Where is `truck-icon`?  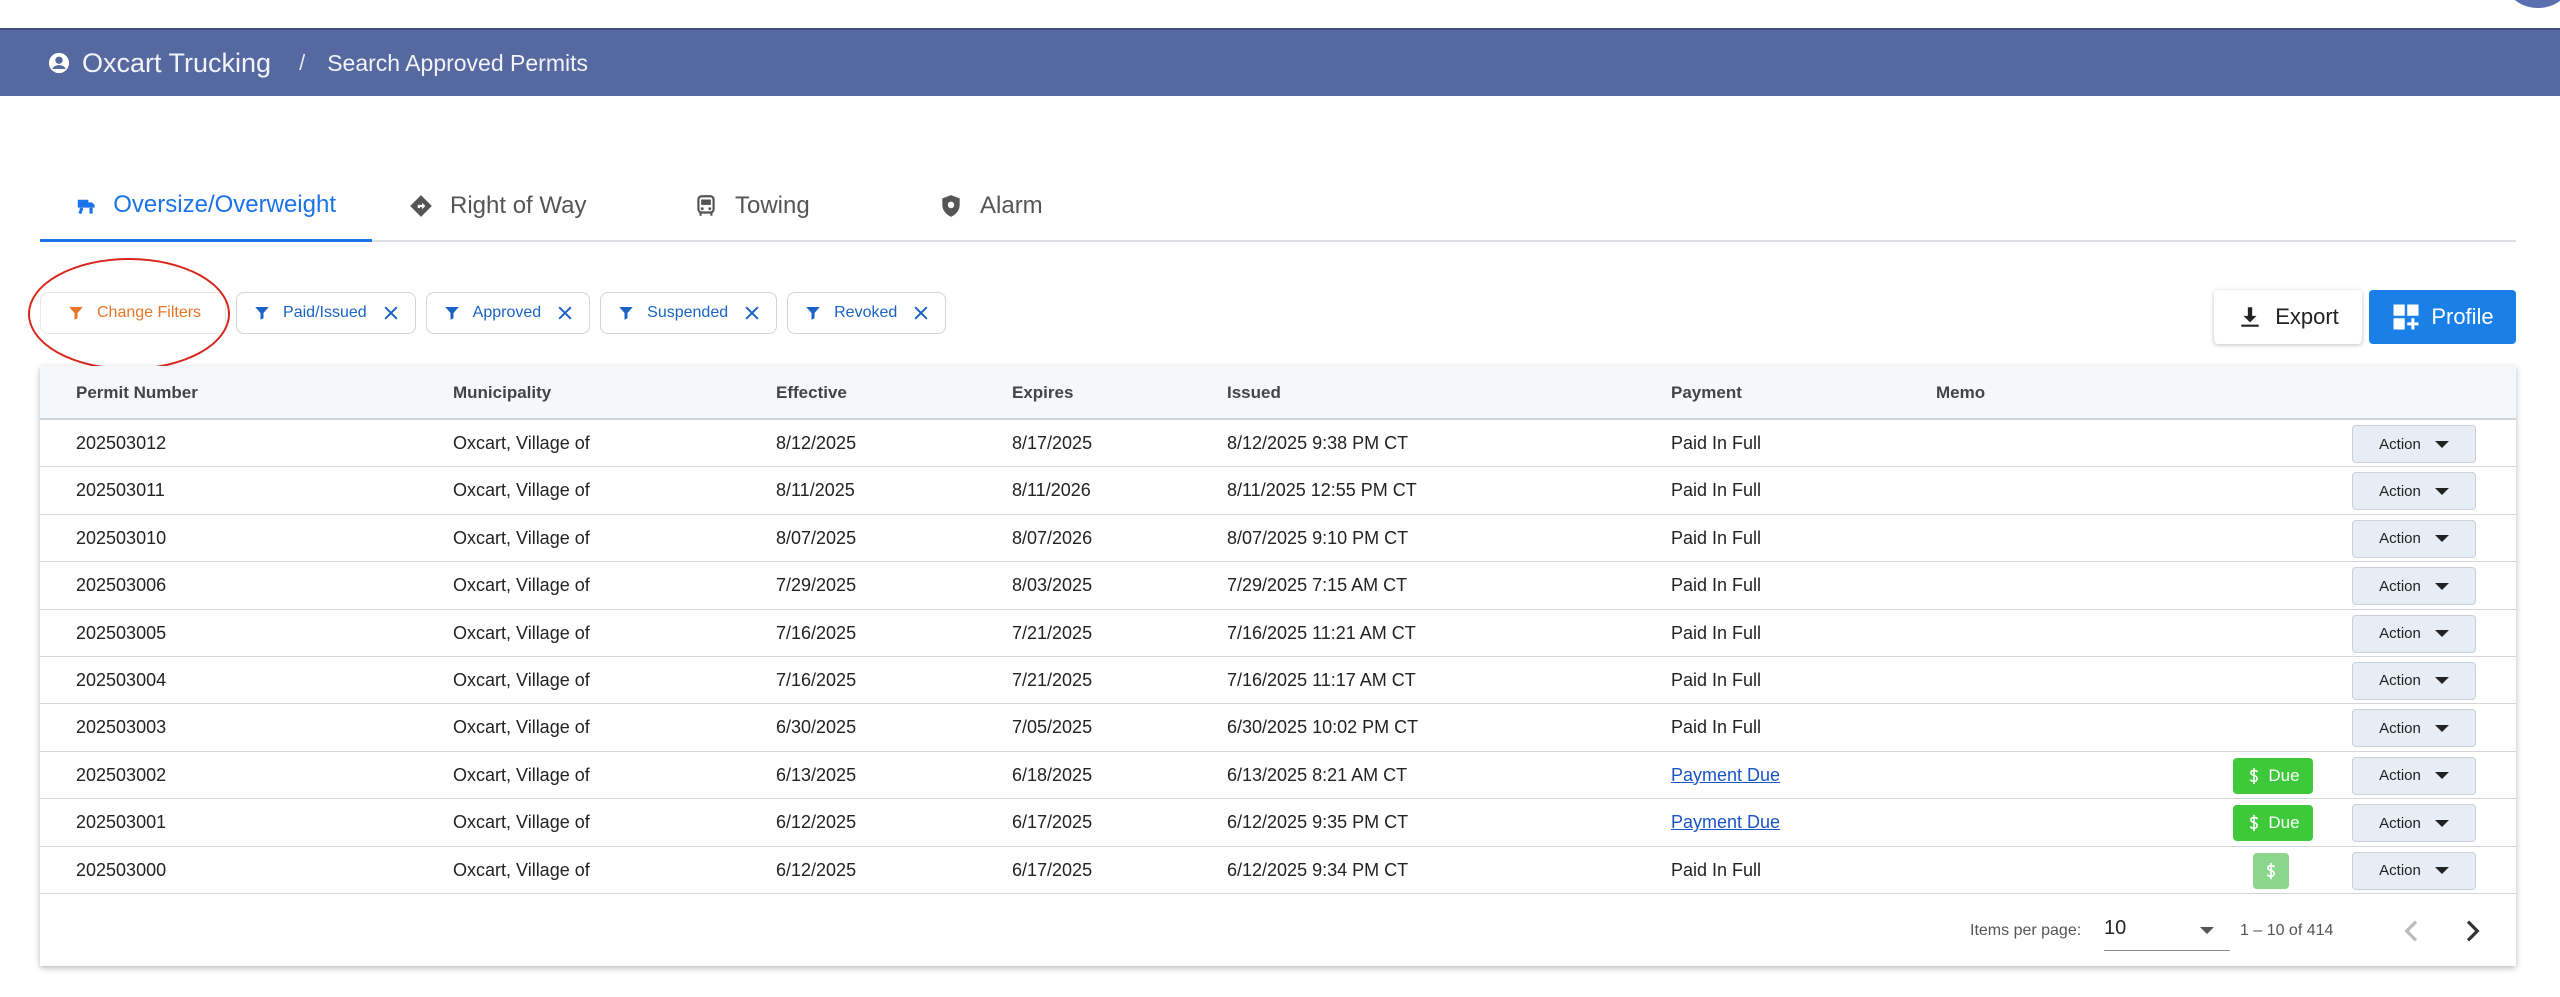
truck-icon is located at coordinates (86, 206).